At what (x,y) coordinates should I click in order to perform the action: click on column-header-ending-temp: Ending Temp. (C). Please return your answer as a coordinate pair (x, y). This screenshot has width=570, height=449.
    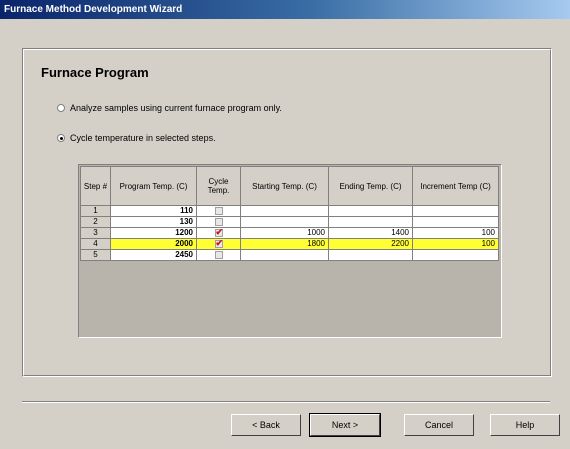
    Looking at the image, I should click on (370, 186).